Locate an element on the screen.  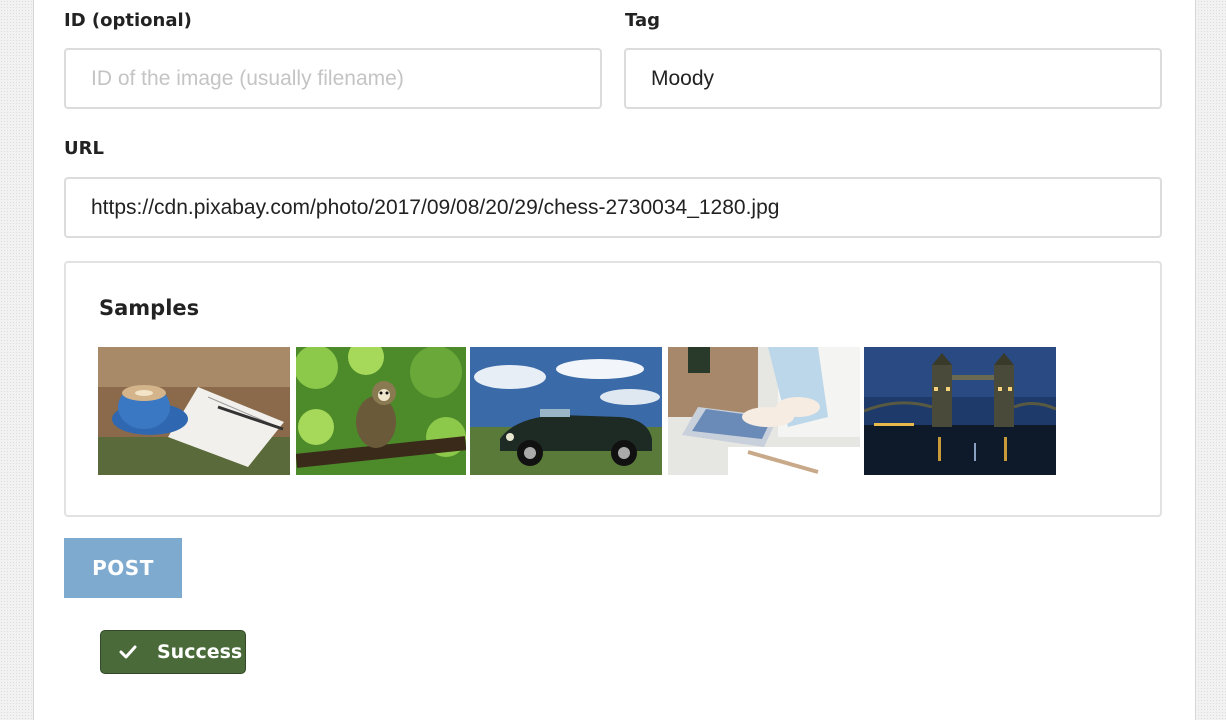
sample-image-coffee is located at coordinates (194, 411).